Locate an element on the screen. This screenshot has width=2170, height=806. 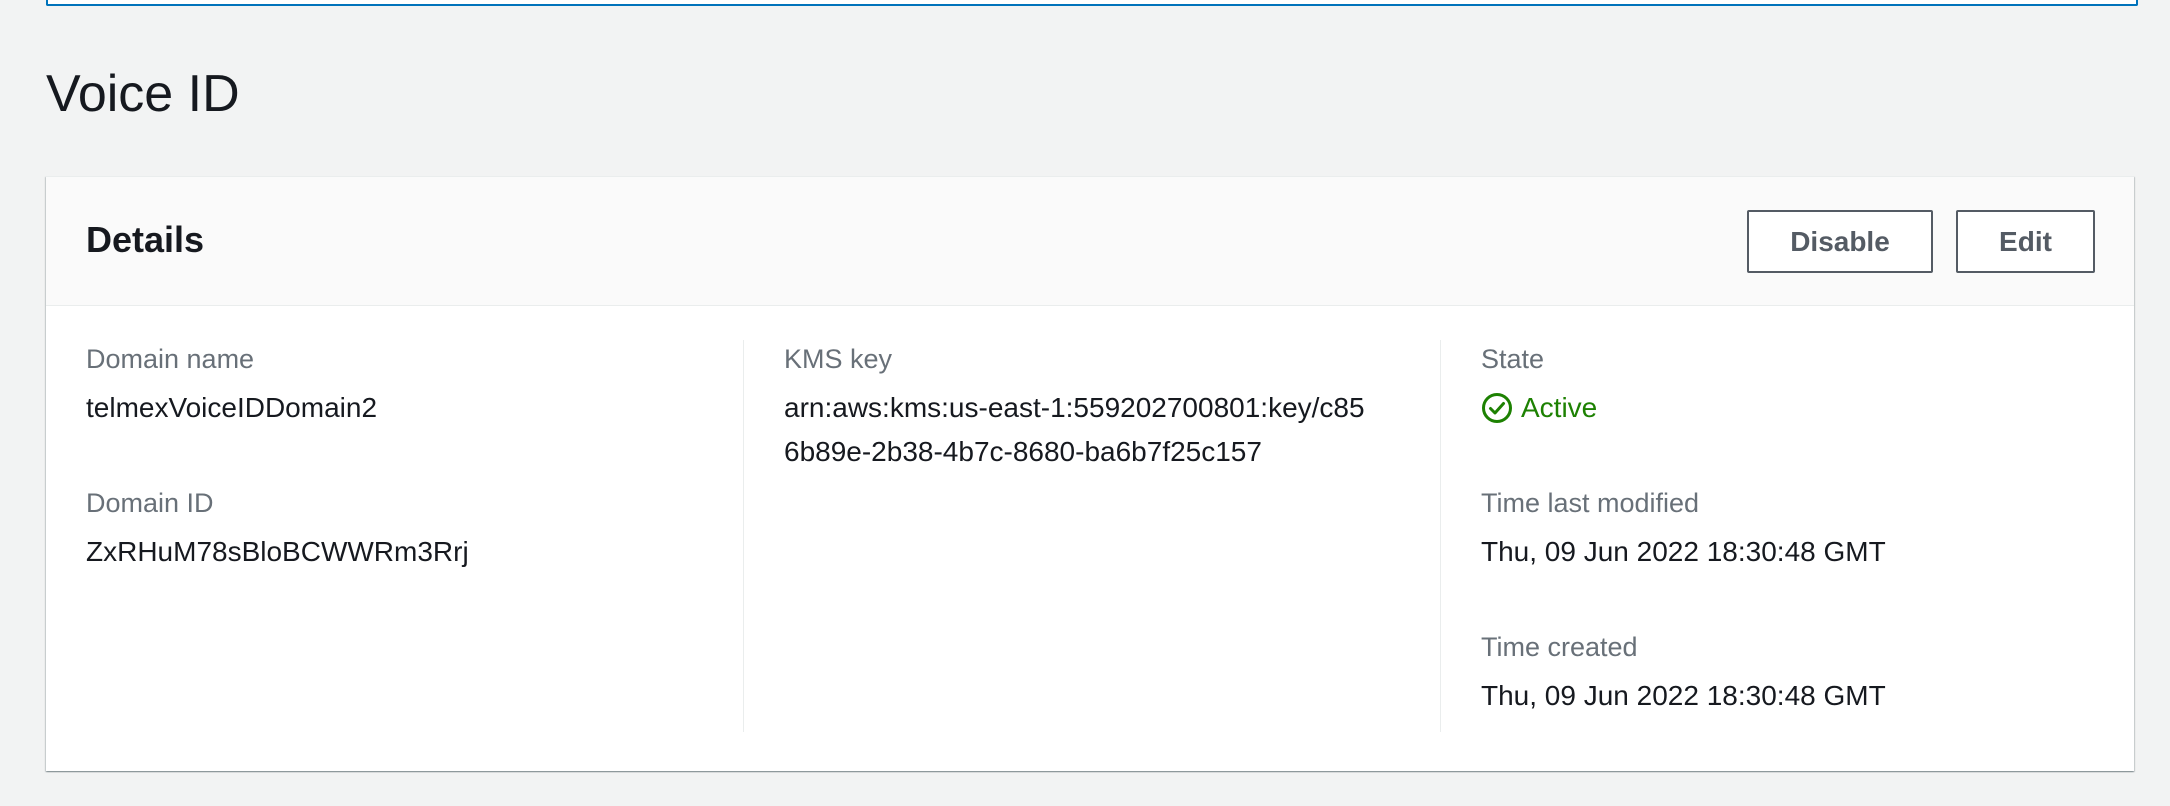
domain-name-field: Domain name telmexVoiceIDDomain2 is located at coordinates (386, 385).